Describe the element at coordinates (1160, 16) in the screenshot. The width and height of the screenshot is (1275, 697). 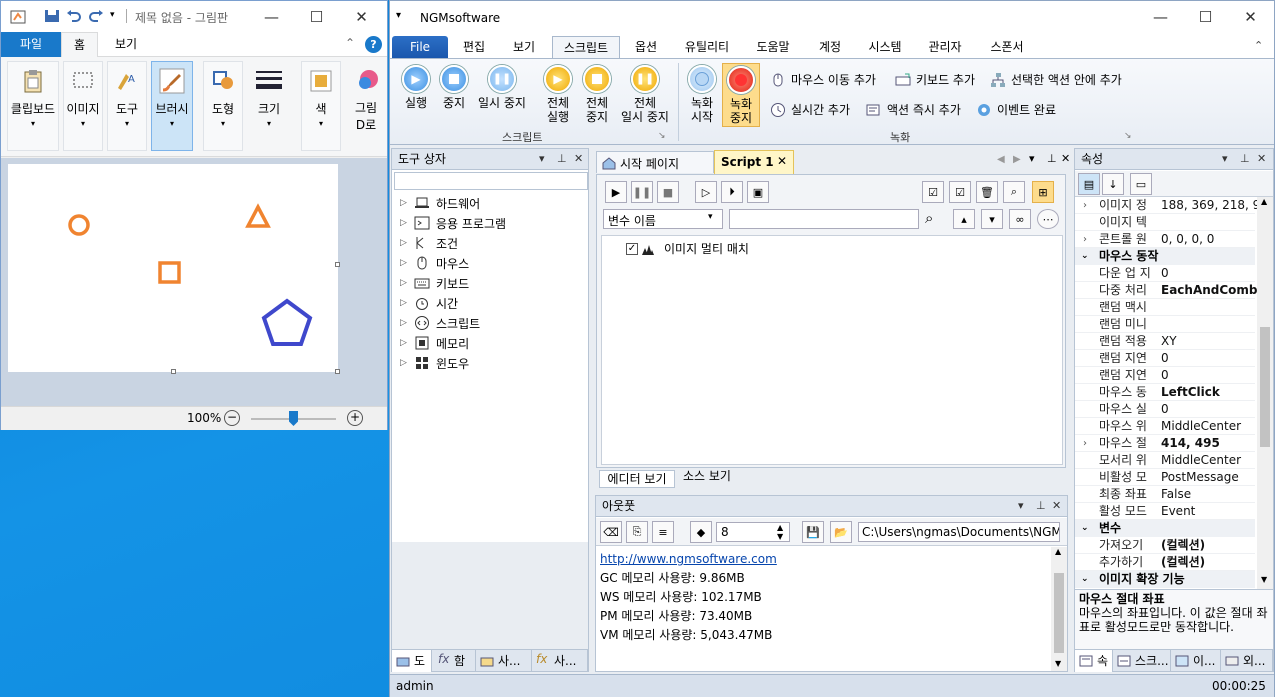
I see `ngm-minimize-button: —` at that location.